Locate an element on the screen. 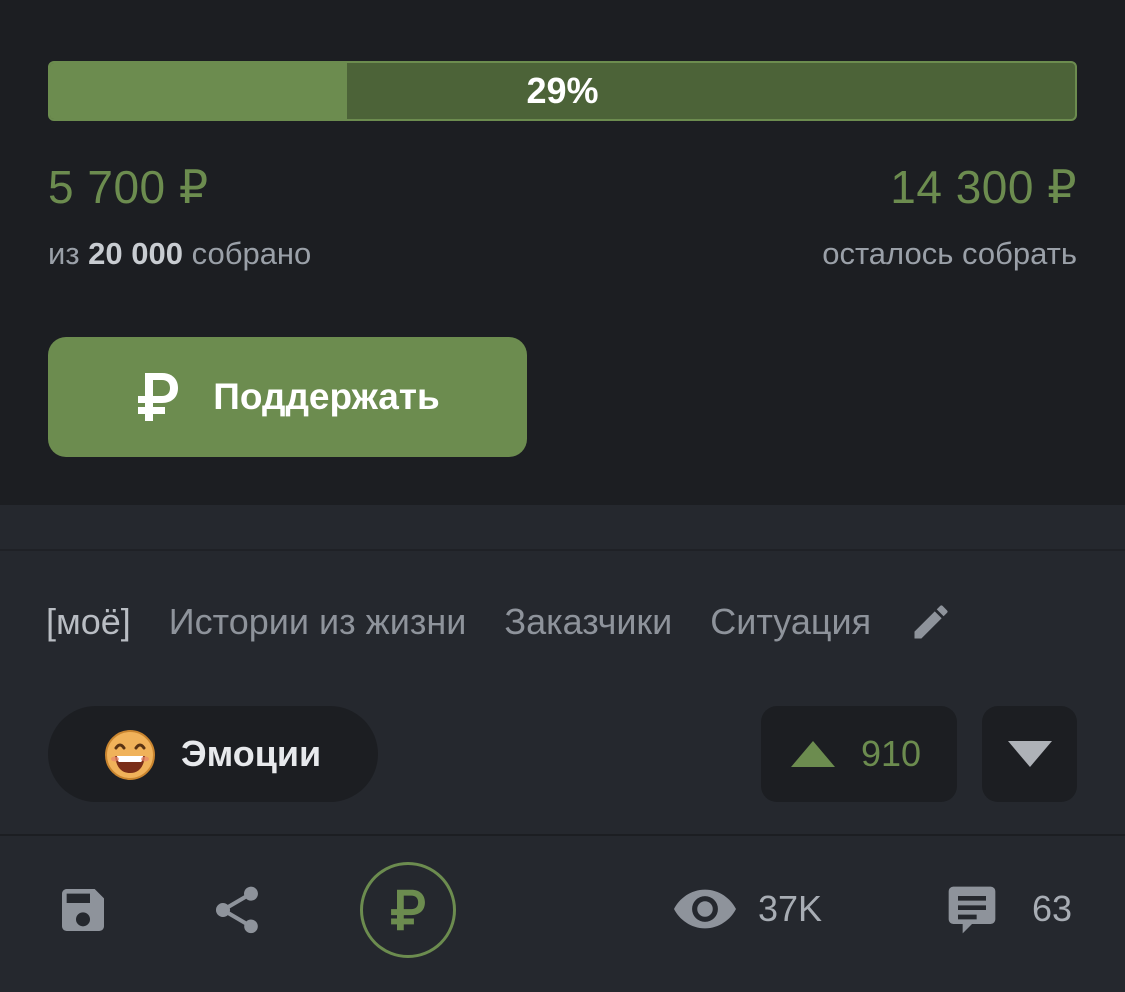  eye-icon is located at coordinates (705, 909).